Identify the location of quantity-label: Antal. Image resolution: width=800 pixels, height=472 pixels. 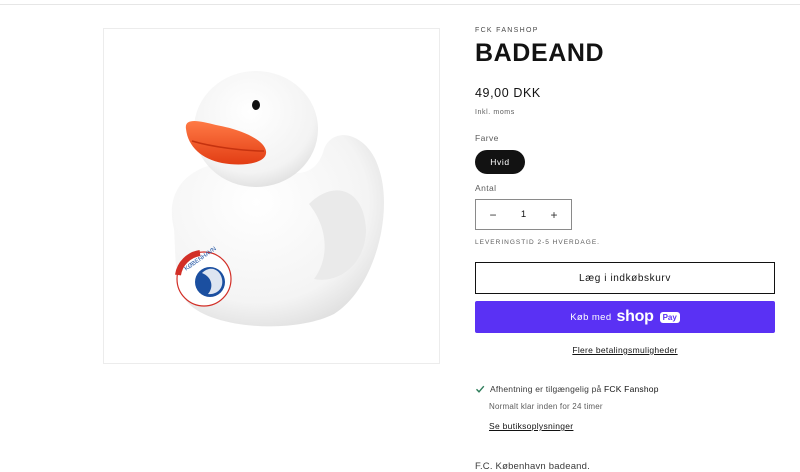
(486, 188).